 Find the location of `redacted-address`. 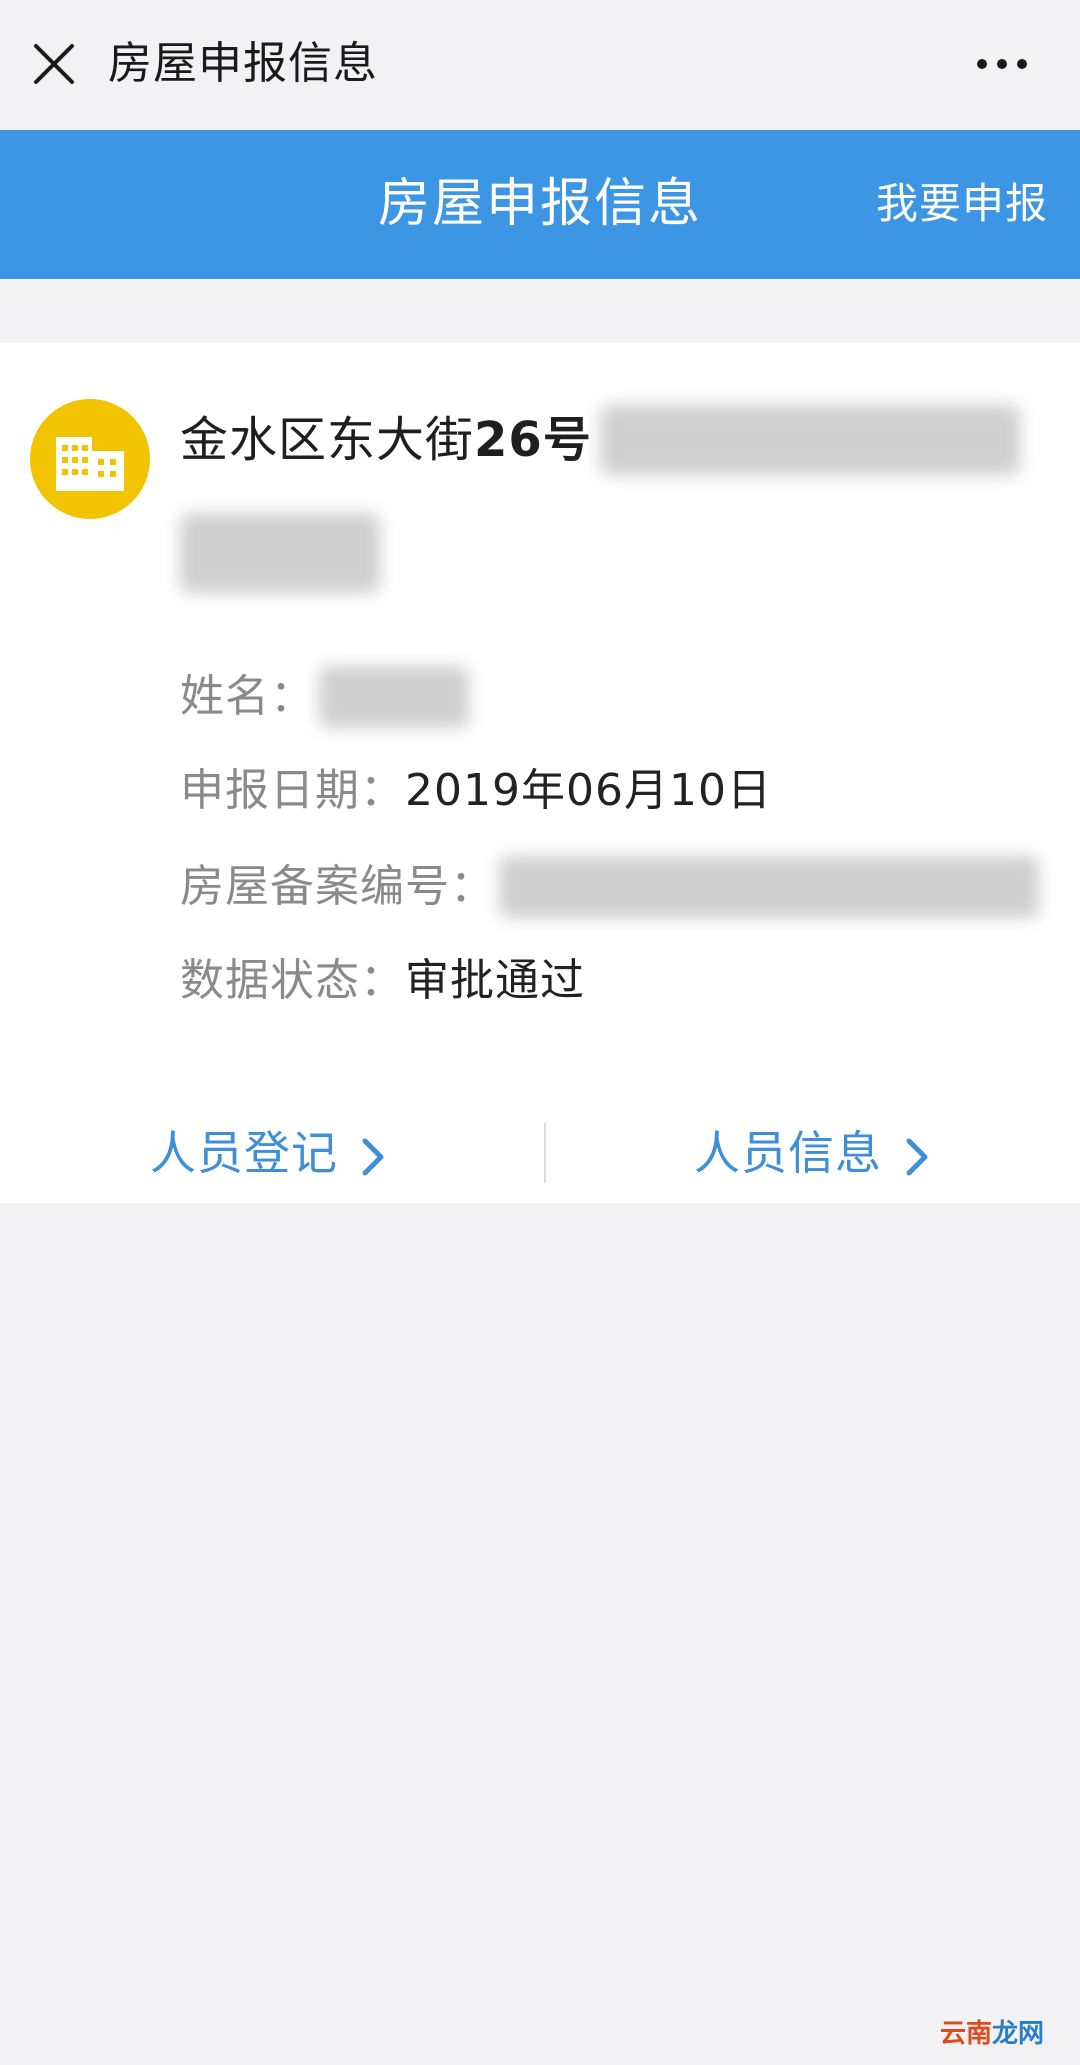

redacted-address is located at coordinates (809, 440).